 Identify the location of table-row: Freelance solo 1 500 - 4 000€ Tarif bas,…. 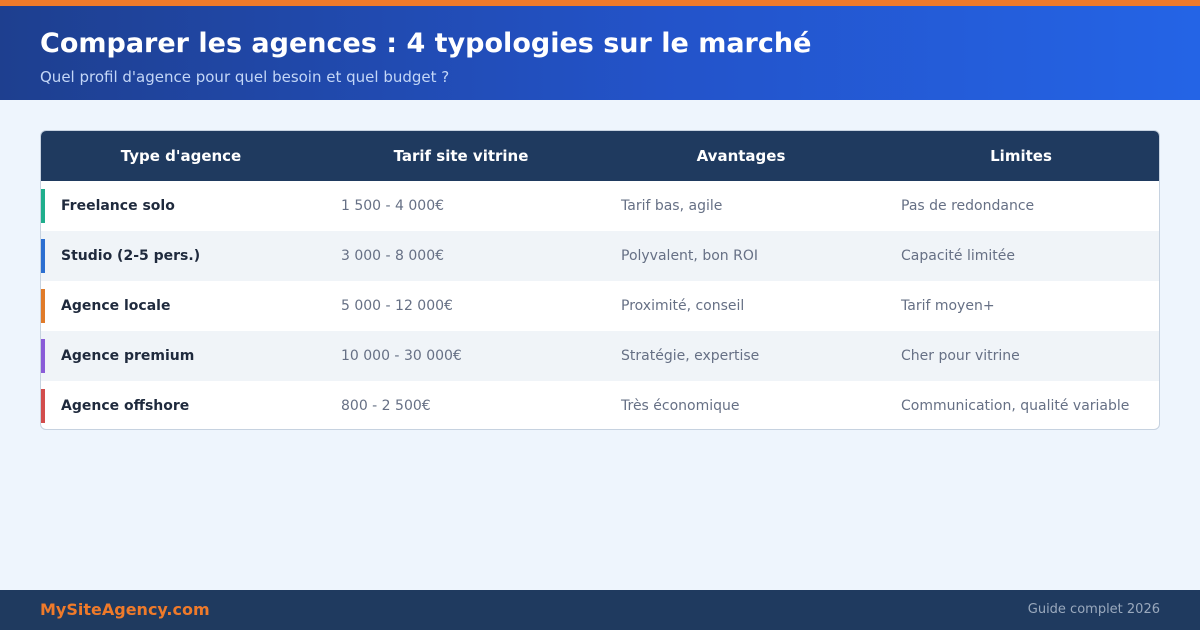
(600, 206).